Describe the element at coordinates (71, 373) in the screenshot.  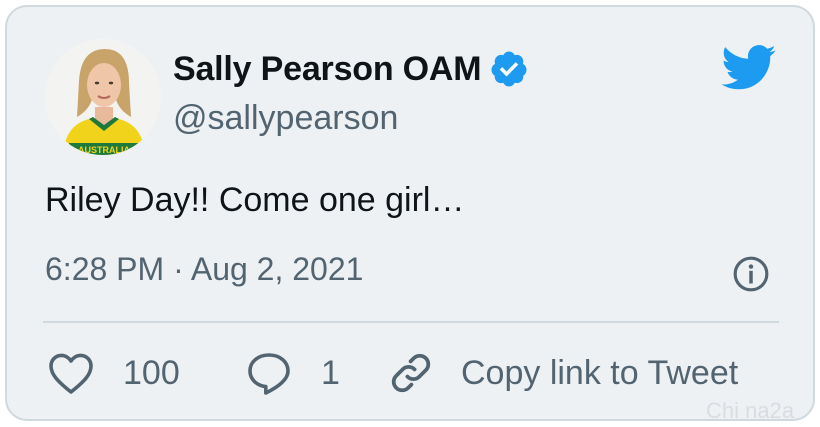
I see `heart-icon` at that location.